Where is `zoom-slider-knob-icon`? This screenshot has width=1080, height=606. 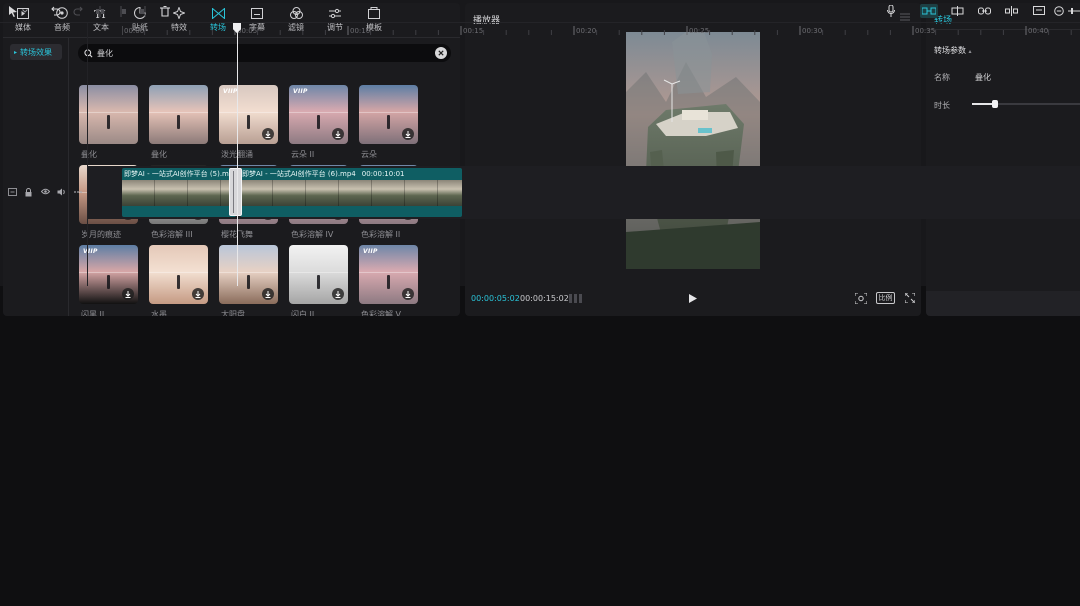 zoom-slider-knob-icon is located at coordinates (1074, 11).